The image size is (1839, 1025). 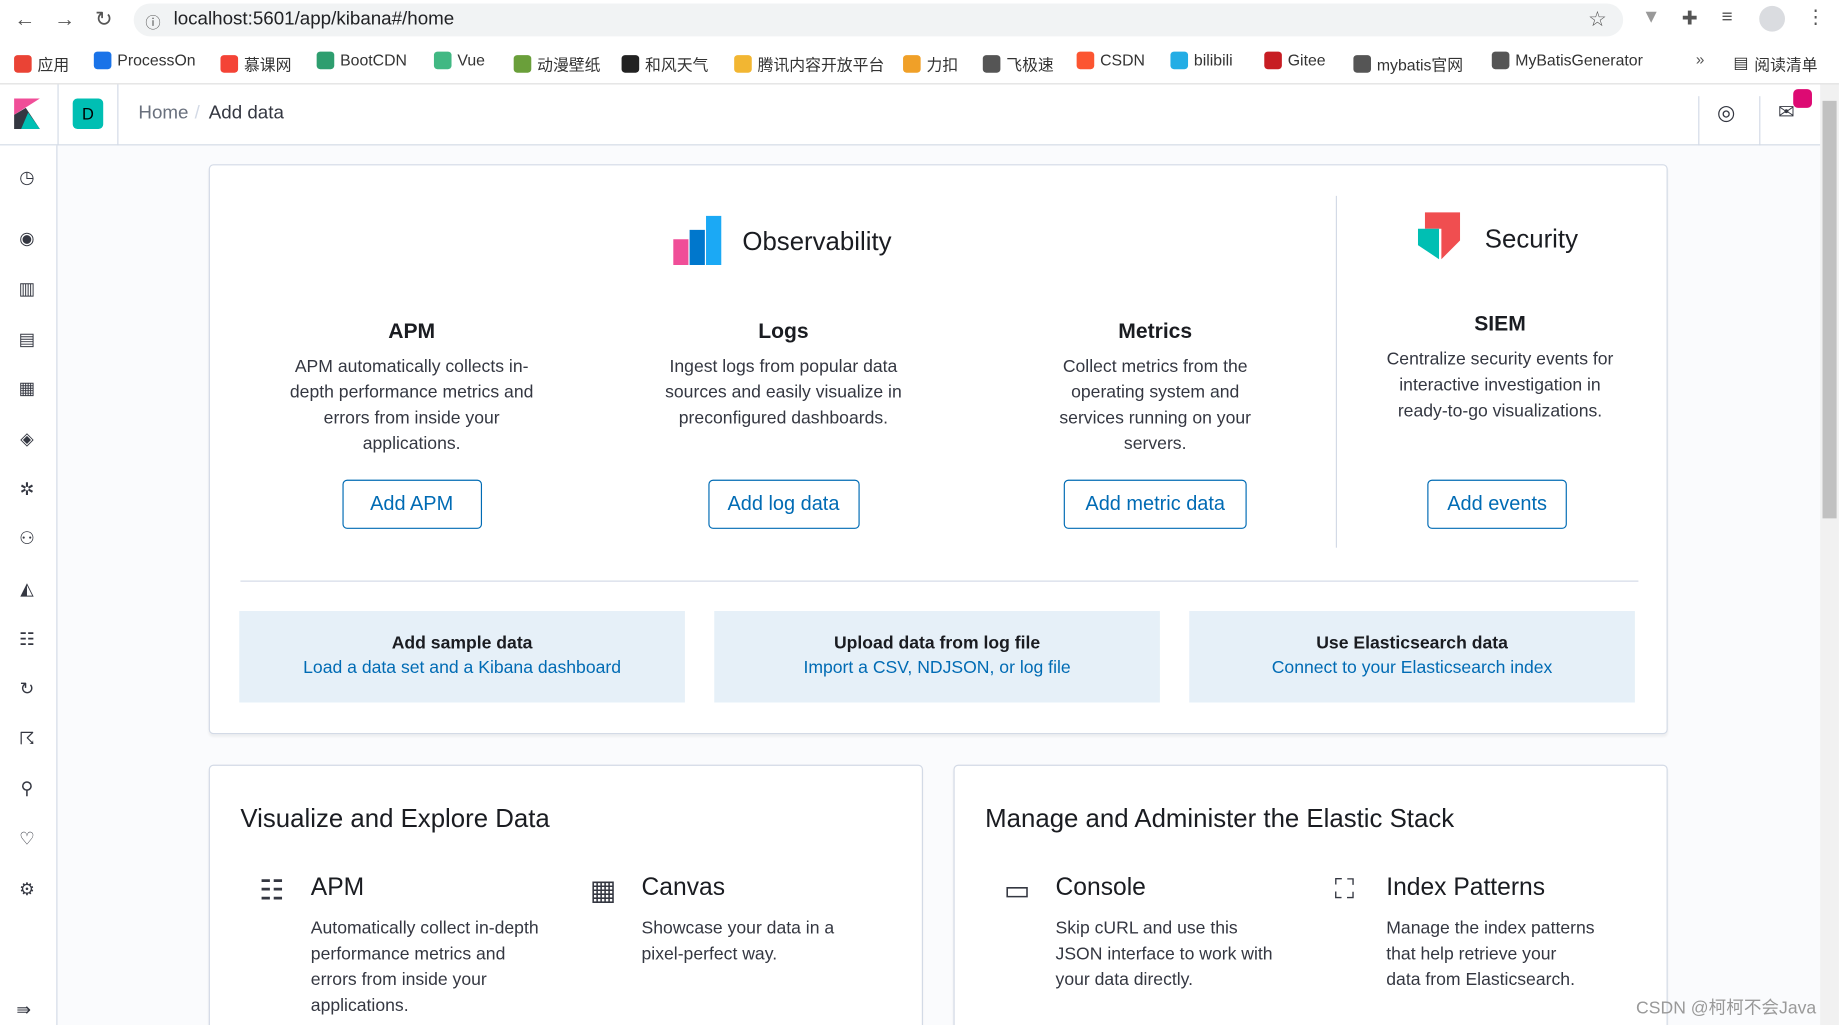 What do you see at coordinates (412, 331) in the screenshot?
I see `card-title: APM` at bounding box center [412, 331].